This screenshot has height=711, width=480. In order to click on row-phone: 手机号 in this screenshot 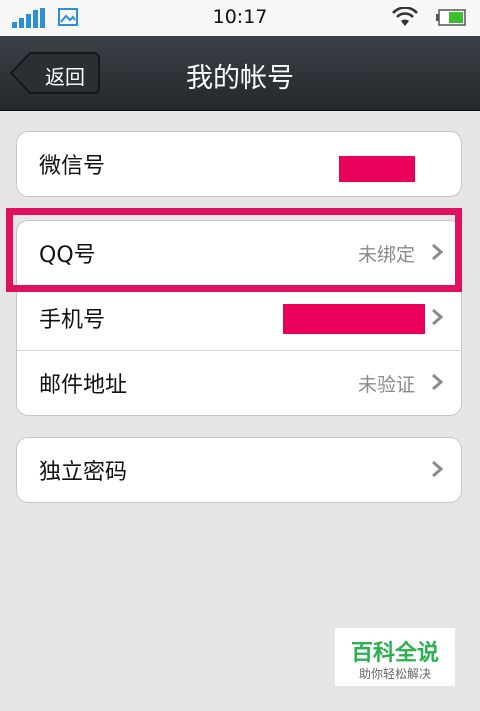, I will do `click(239, 318)`.